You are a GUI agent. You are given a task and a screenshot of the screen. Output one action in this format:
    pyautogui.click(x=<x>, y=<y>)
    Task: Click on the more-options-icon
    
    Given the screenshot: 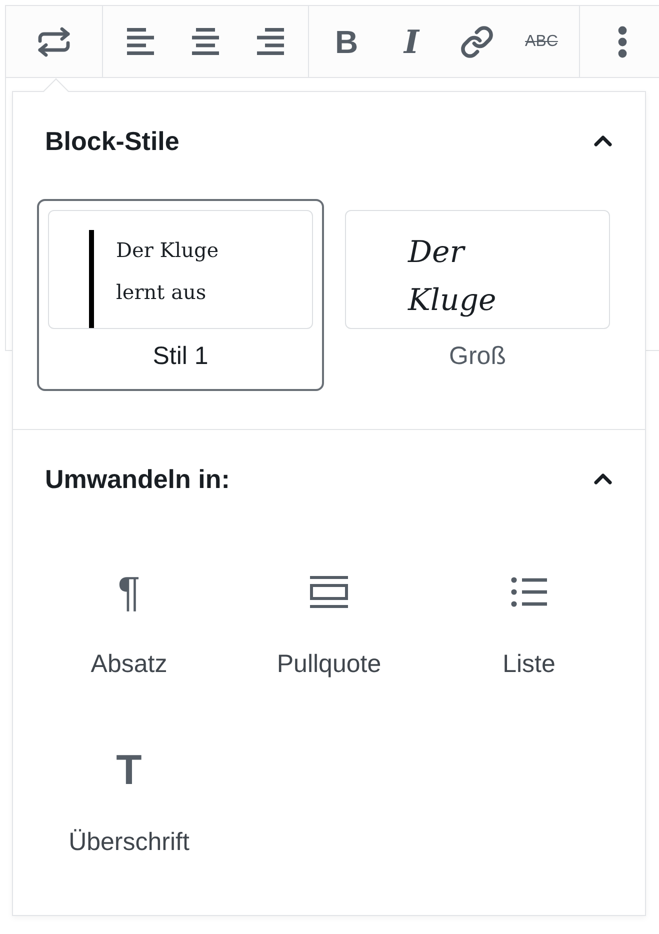 What is the action you would take?
    pyautogui.click(x=622, y=42)
    